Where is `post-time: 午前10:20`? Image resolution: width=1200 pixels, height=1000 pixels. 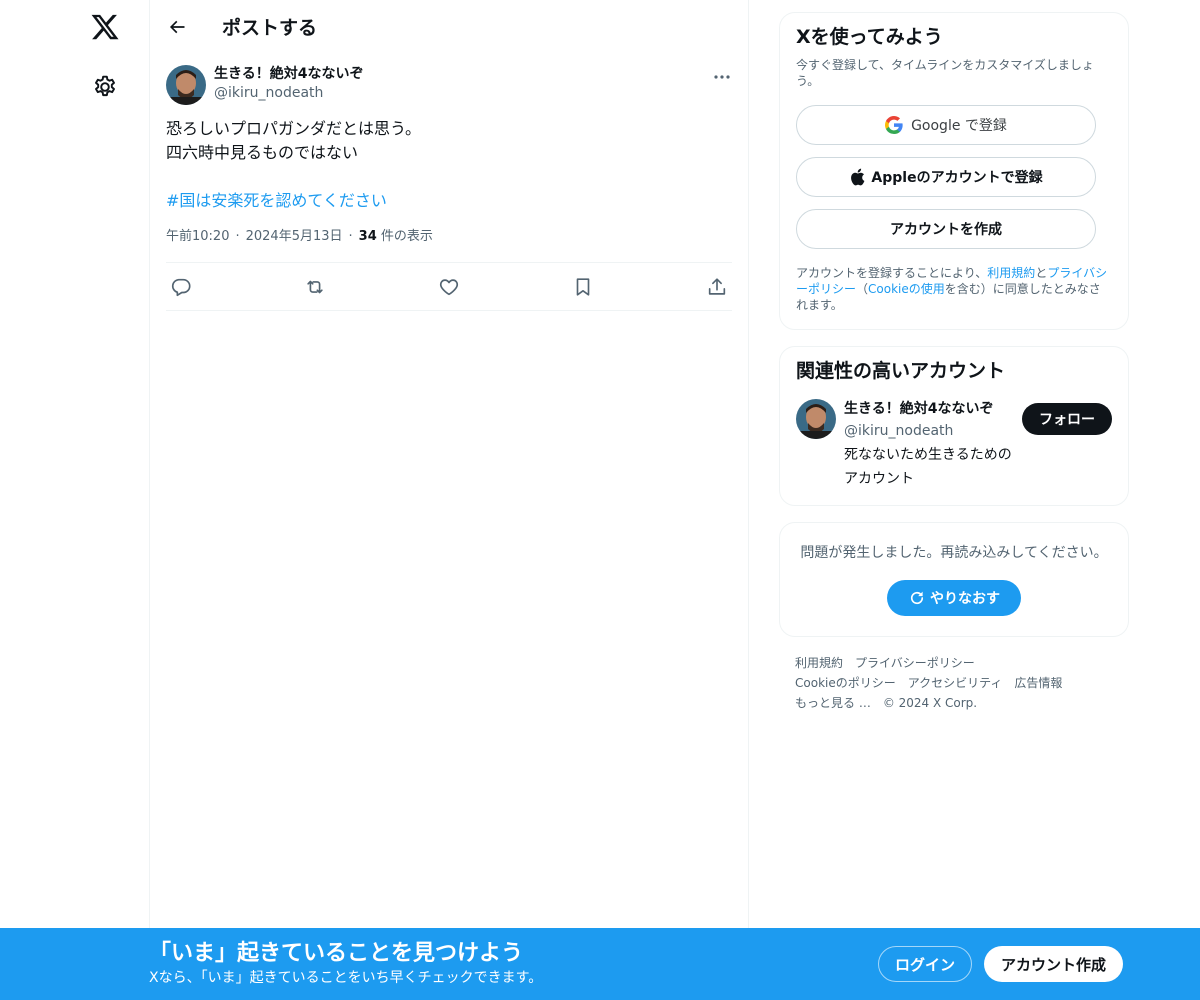 post-time: 午前10:20 is located at coordinates (197, 236).